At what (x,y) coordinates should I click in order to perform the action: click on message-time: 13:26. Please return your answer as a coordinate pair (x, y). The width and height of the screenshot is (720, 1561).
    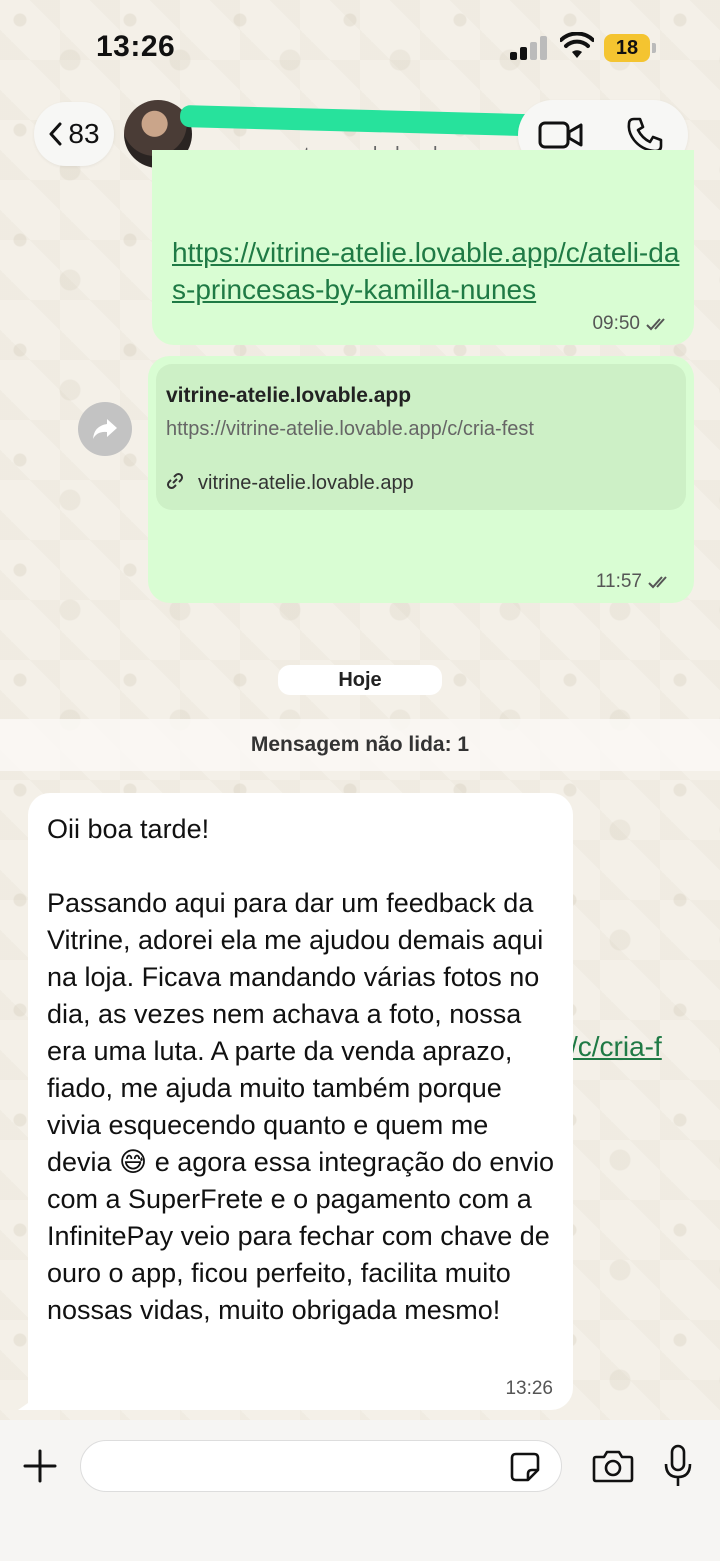
    Looking at the image, I should click on (529, 1388).